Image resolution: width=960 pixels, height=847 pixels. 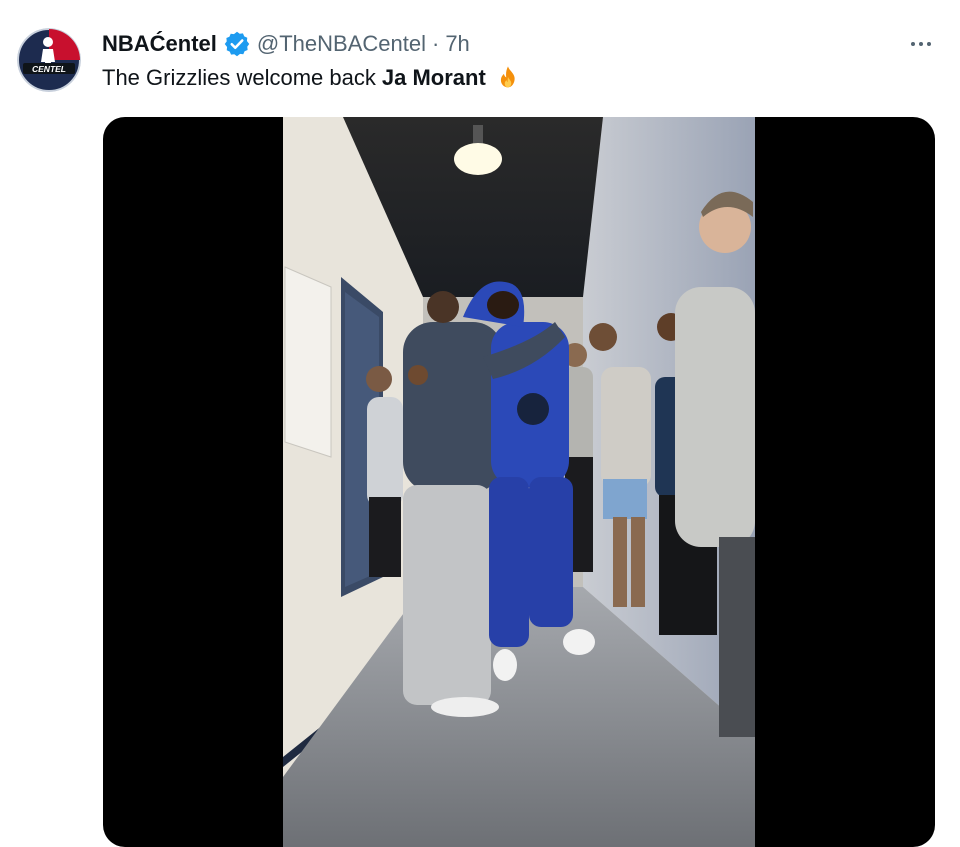 I want to click on tweet-header: NBAĆentel @TheNBACentel · 7h, so click(x=286, y=44).